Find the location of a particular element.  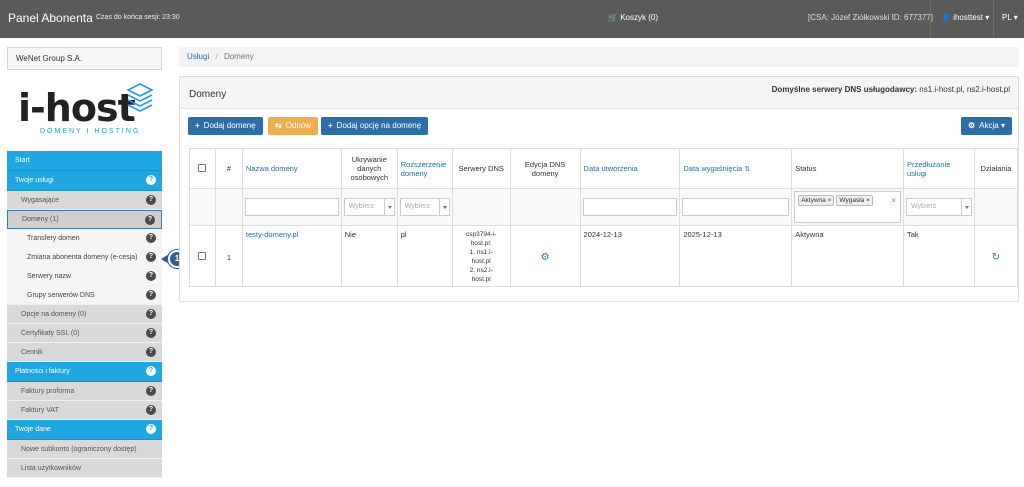

select-all-checkbox is located at coordinates (202, 167).